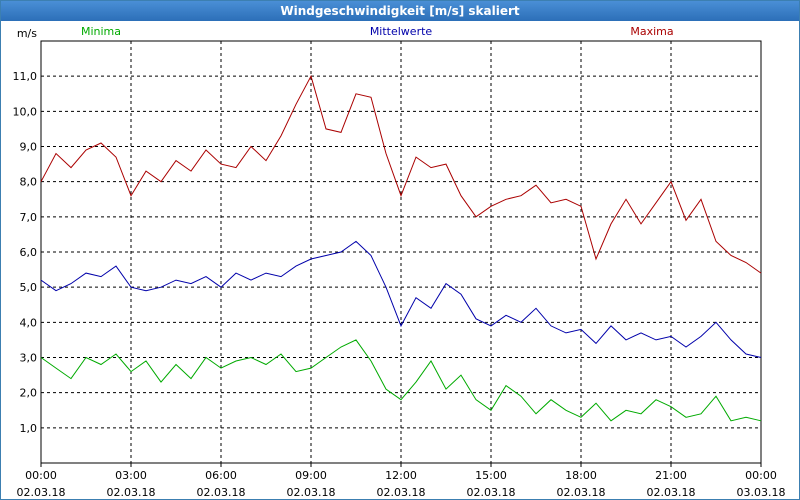 The height and width of the screenshot is (500, 800). What do you see at coordinates (651, 31) in the screenshot?
I see `legend-maxima: Maxima` at bounding box center [651, 31].